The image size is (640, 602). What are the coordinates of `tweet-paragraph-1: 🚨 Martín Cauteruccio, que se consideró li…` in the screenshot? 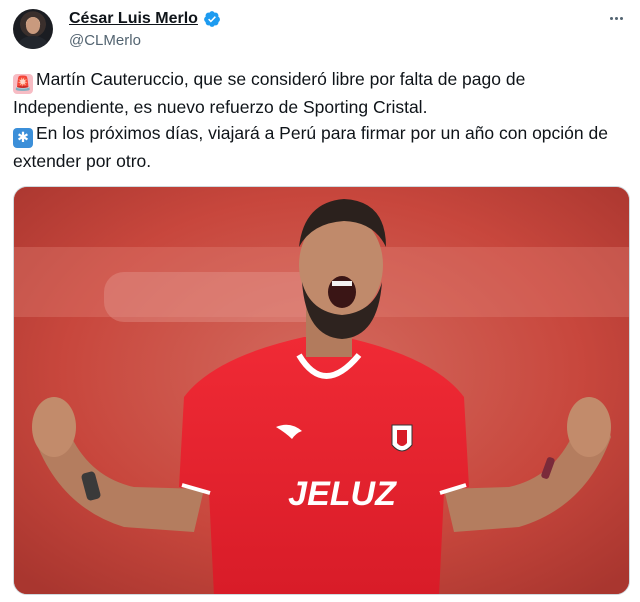 It's located at (323, 93).